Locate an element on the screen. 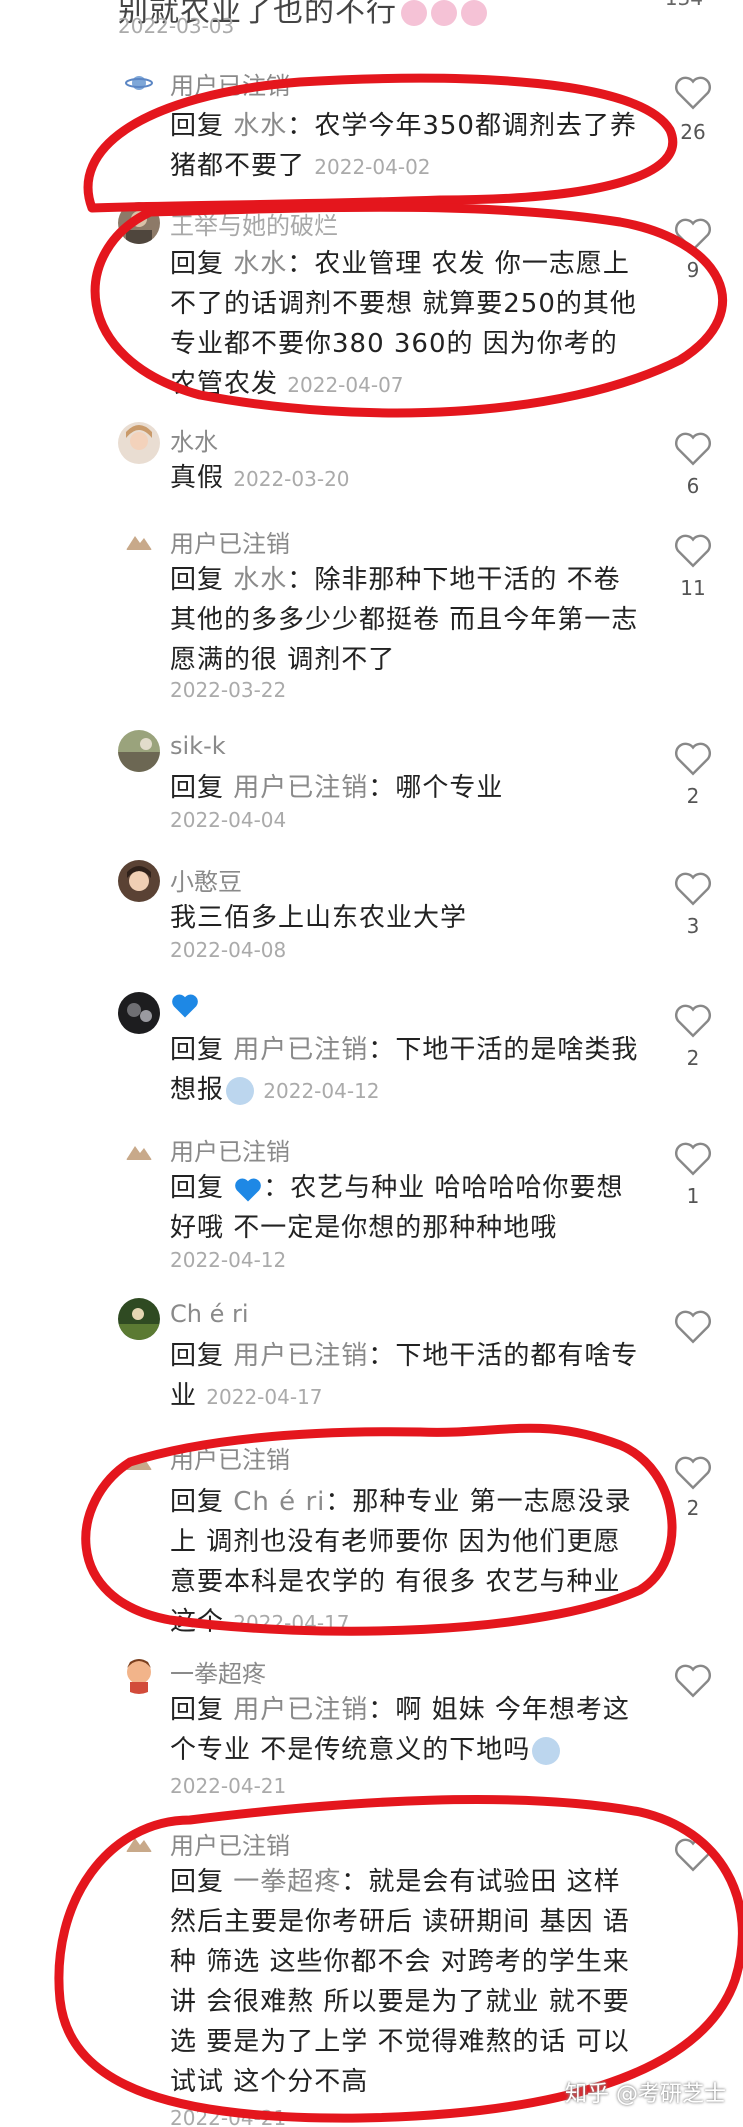 The width and height of the screenshot is (743, 2127). like-count: 26 is located at coordinates (693, 132).